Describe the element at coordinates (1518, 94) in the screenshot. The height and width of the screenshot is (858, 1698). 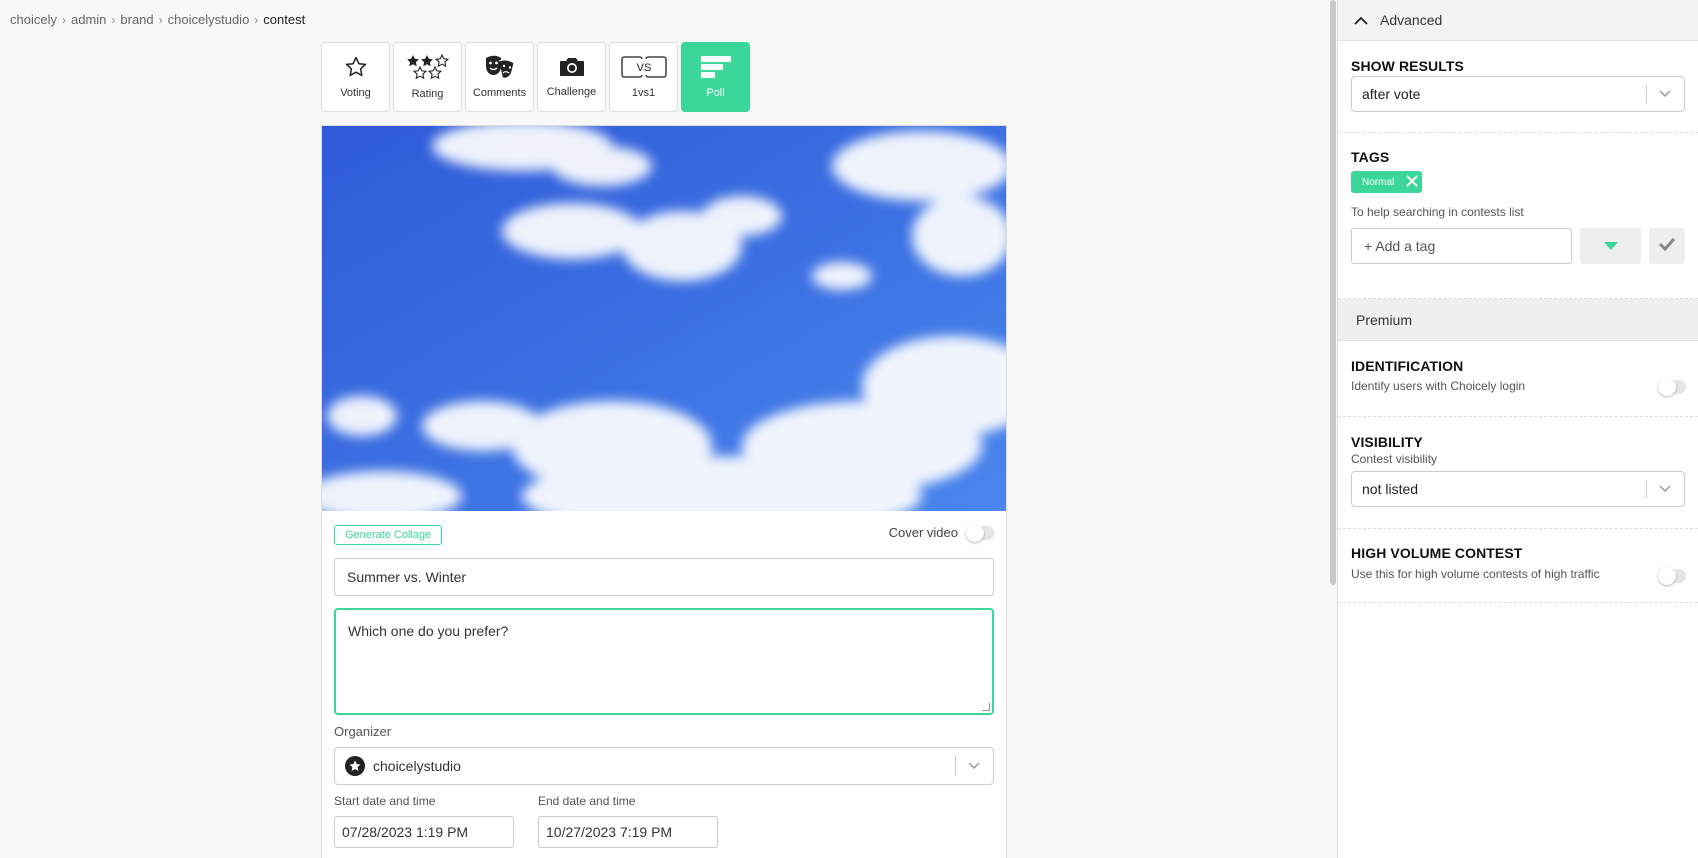
I see `show-results-select: after vote` at that location.